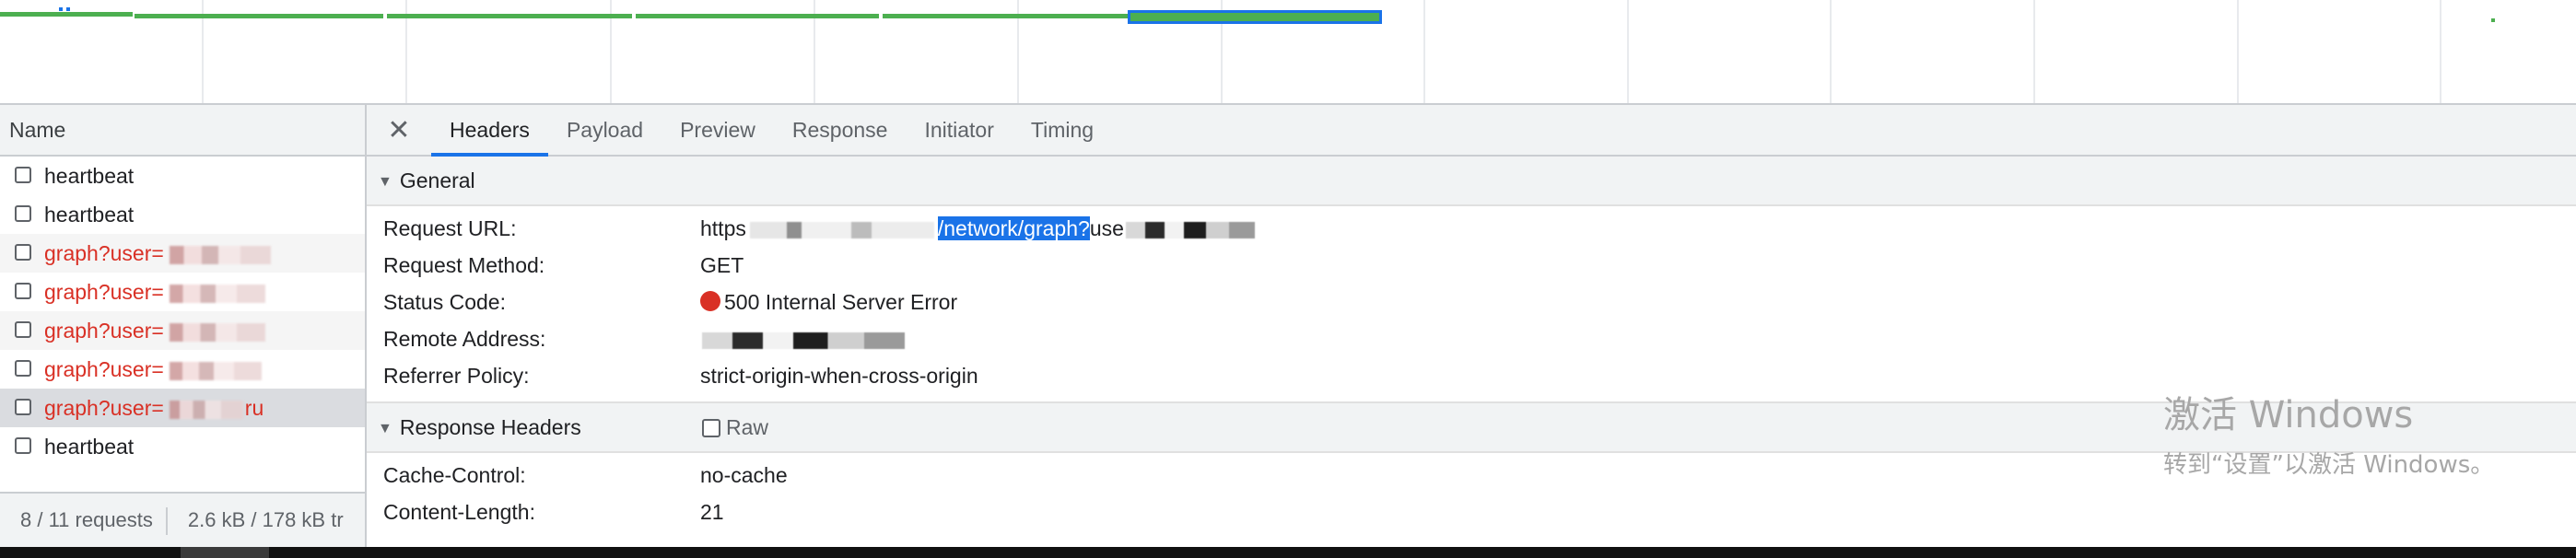 The height and width of the screenshot is (558, 2576). What do you see at coordinates (1471, 265) in the screenshot?
I see `request-method-row: Request Method: GET` at bounding box center [1471, 265].